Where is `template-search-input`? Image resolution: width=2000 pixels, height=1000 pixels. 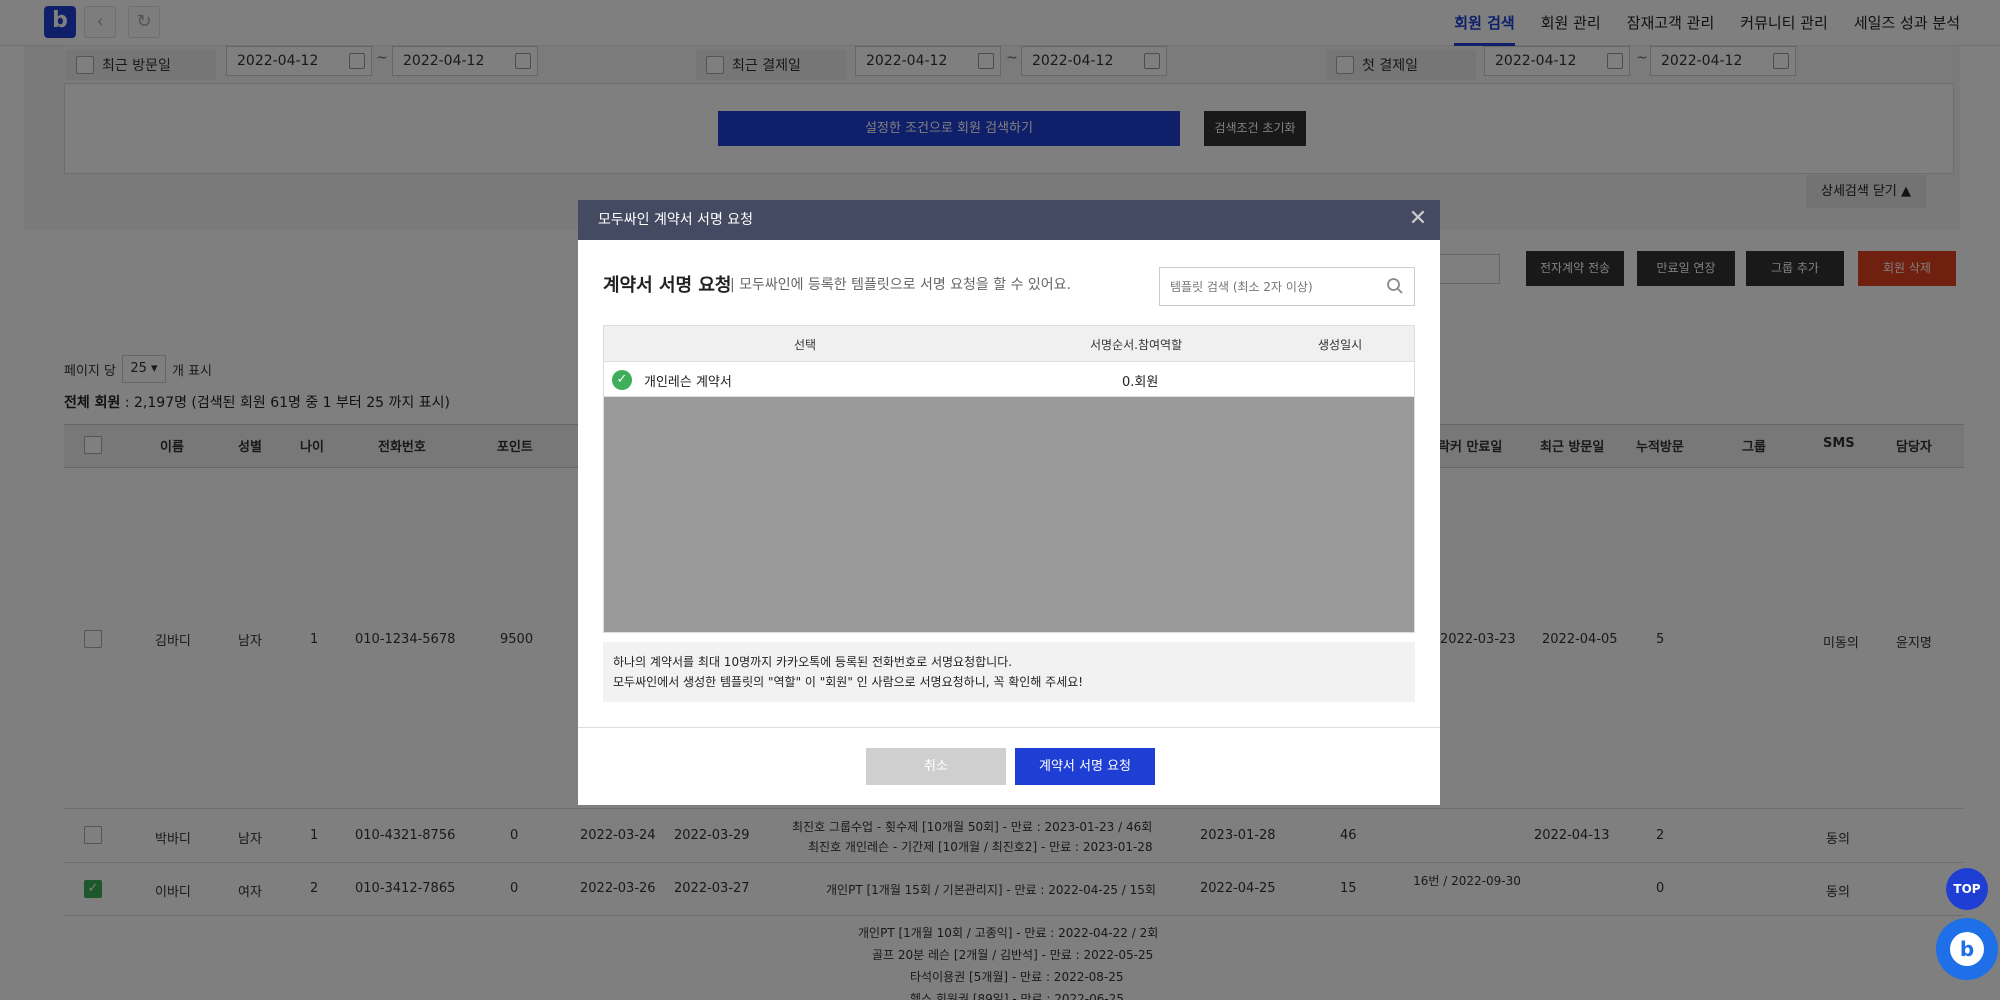
template-search-input is located at coordinates (1287, 286).